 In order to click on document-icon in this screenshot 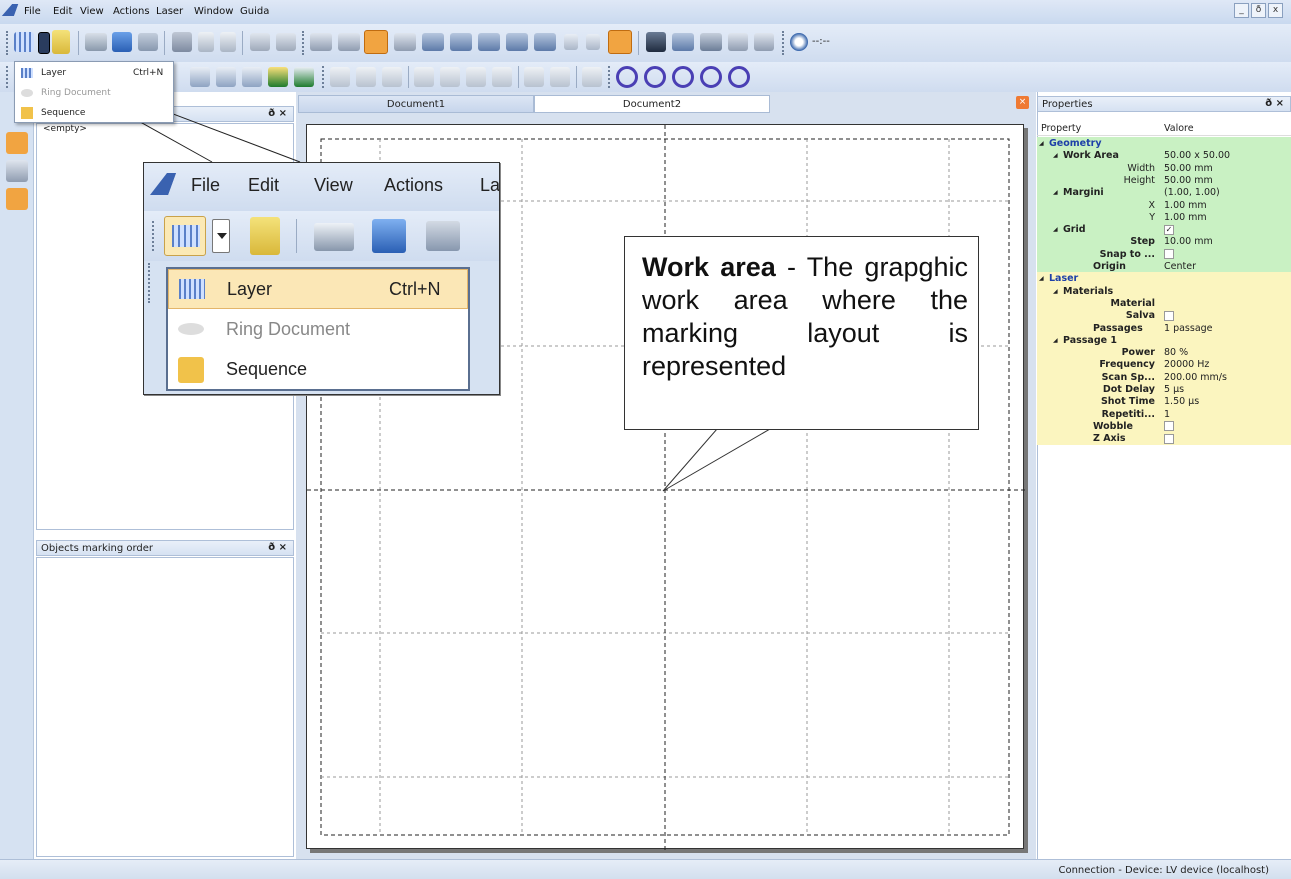, I will do `click(265, 236)`.